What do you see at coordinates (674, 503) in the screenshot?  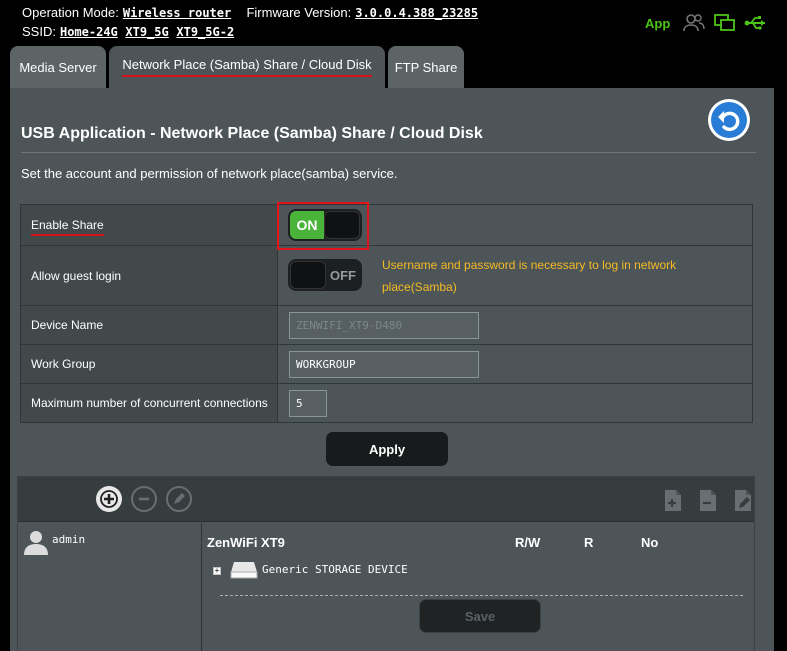 I see `add-folder-icon` at bounding box center [674, 503].